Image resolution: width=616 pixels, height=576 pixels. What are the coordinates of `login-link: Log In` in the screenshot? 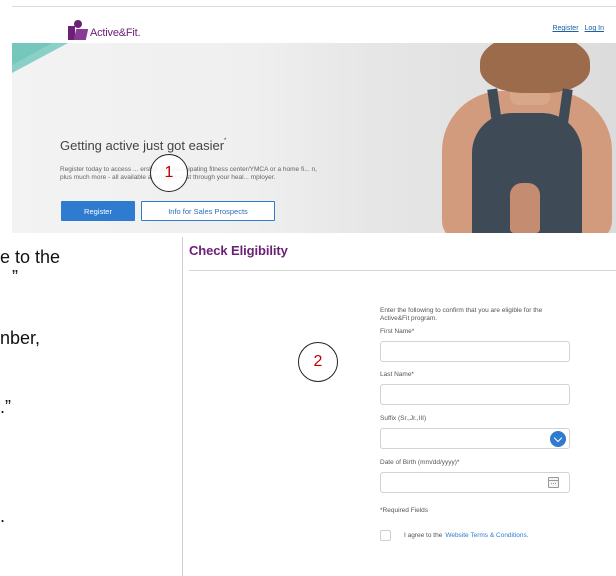 It's located at (594, 28).